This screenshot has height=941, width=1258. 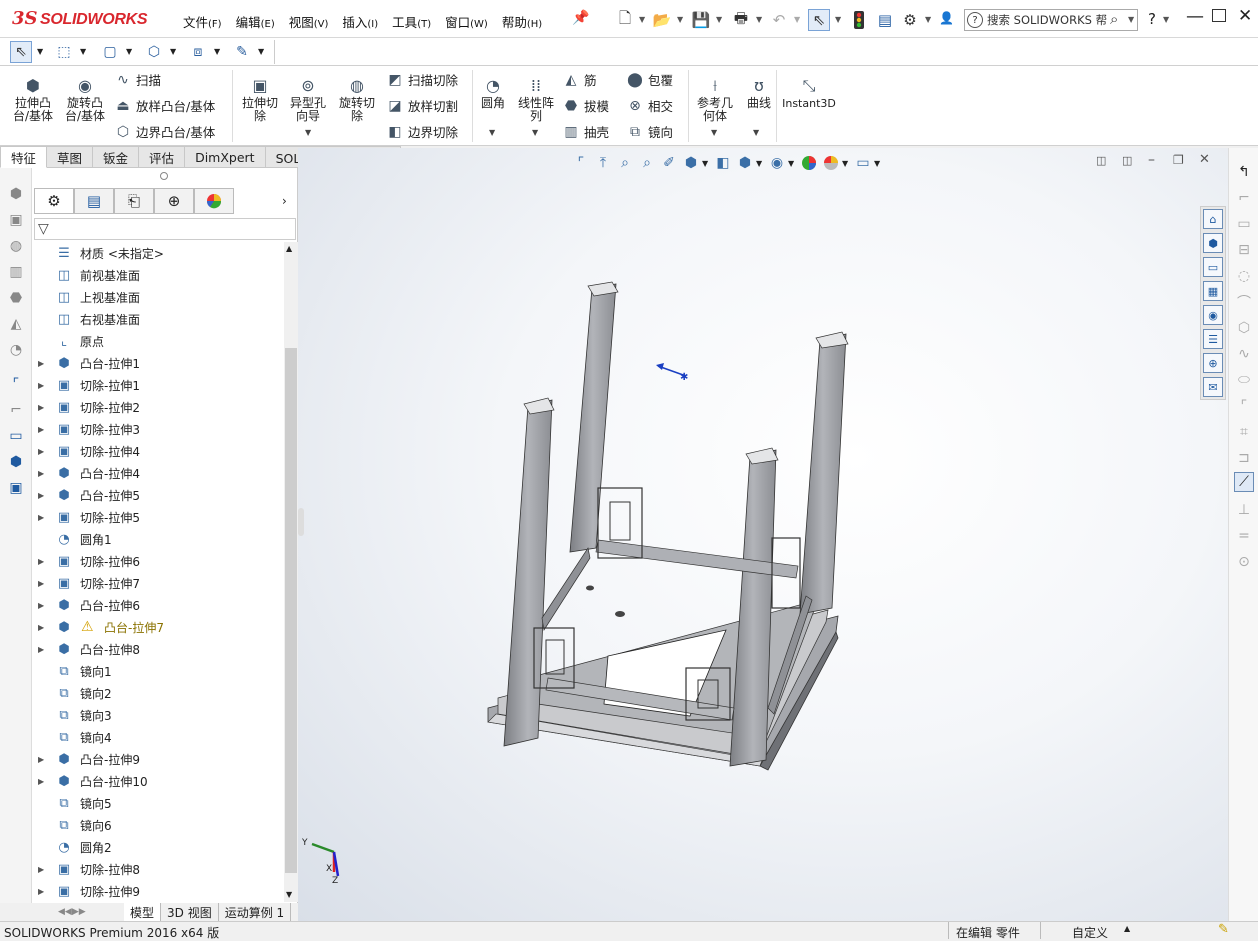 I want to click on minimize-icon: —, so click(x=1195, y=16).